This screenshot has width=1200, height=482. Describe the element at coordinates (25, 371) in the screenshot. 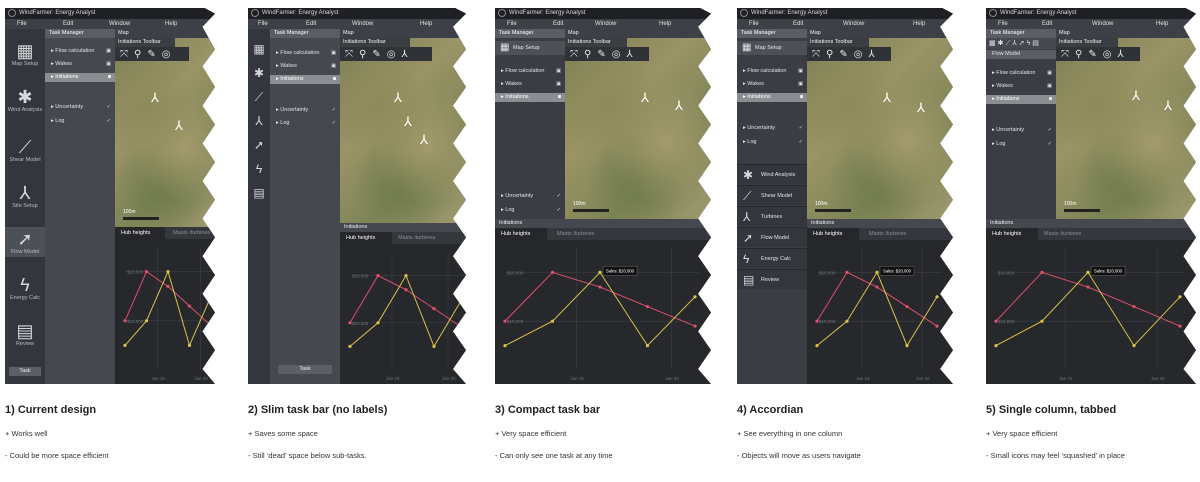

I see `task-button: Task` at that location.